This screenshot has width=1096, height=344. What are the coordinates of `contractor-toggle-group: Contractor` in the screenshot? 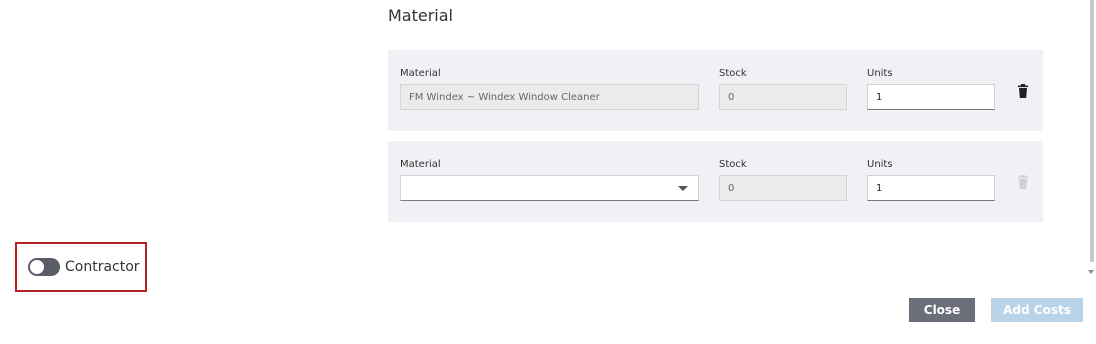 It's located at (81, 267).